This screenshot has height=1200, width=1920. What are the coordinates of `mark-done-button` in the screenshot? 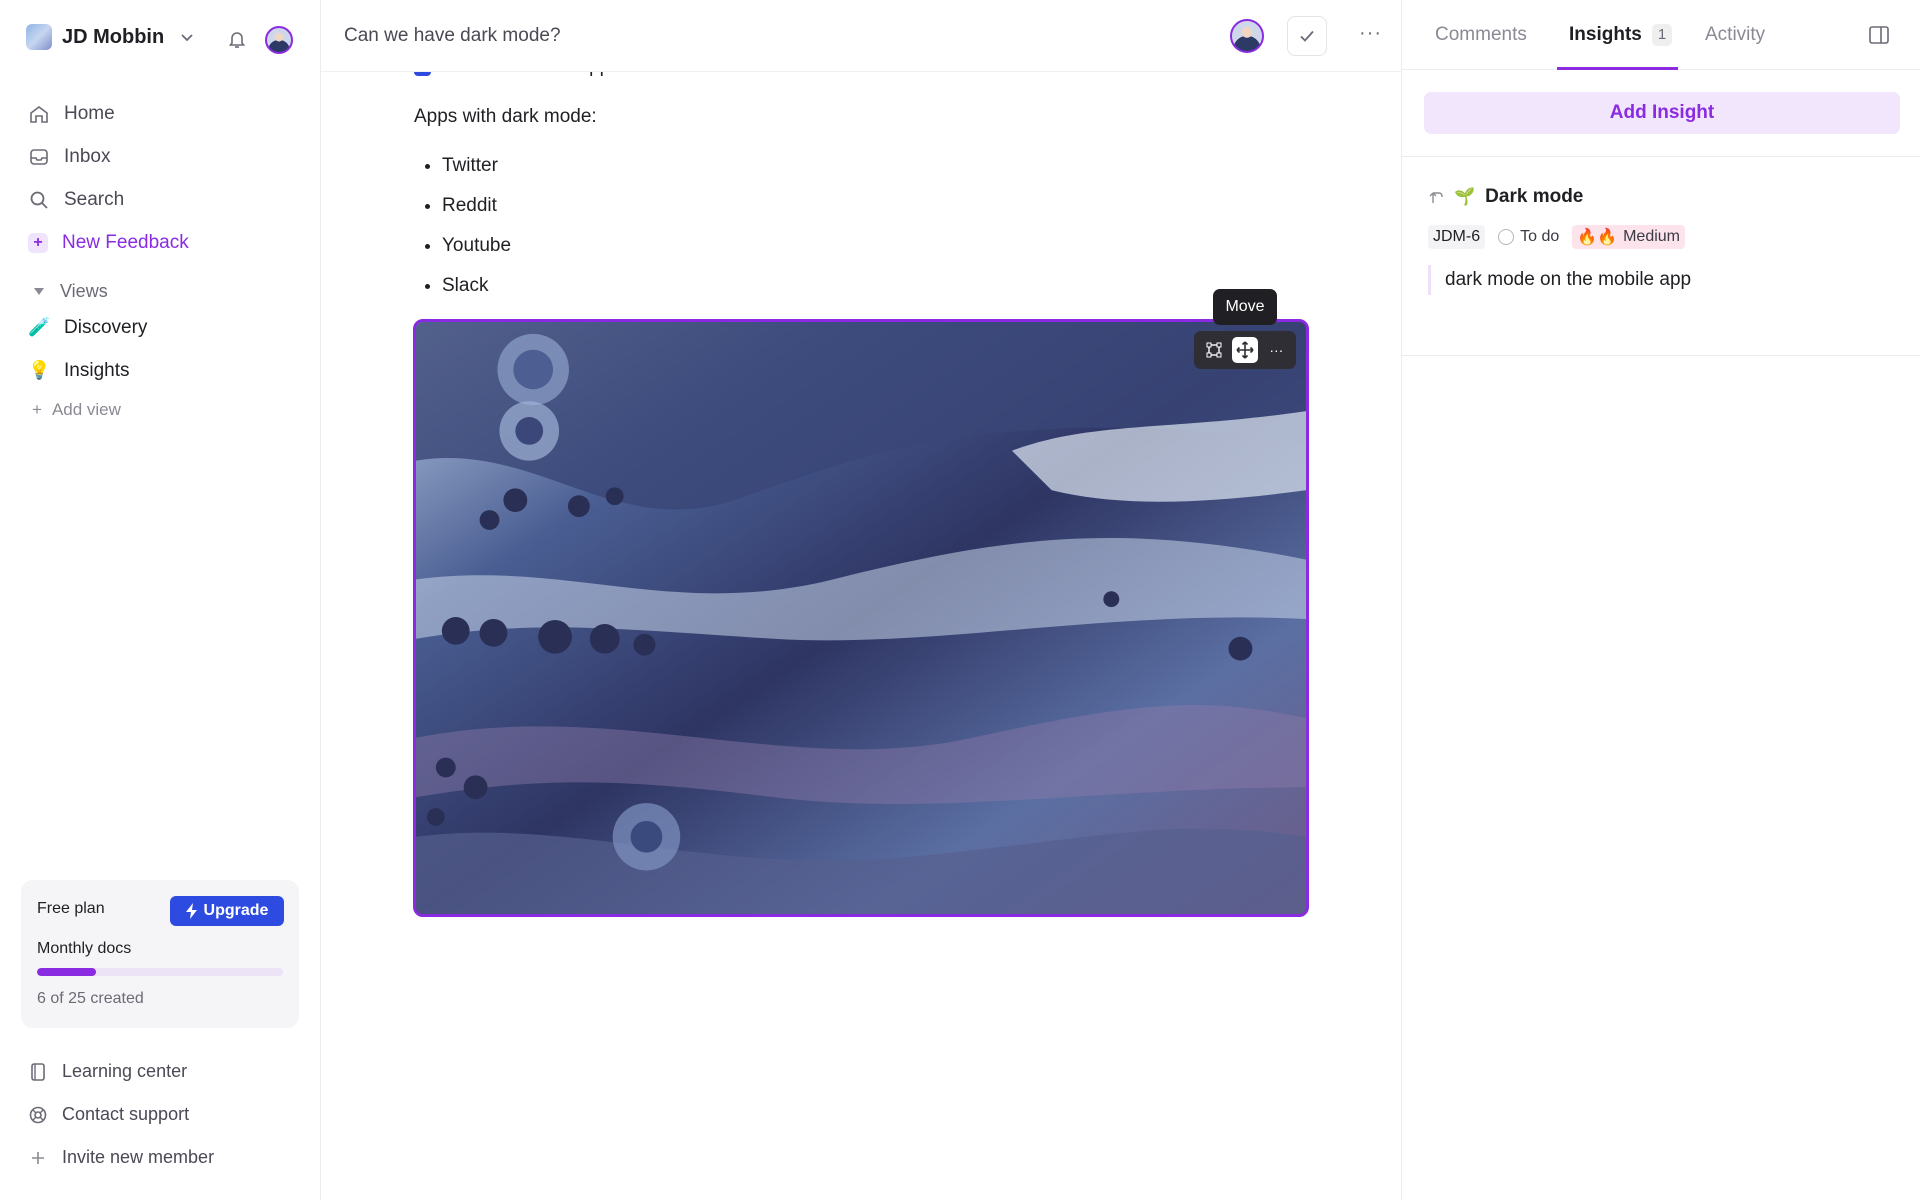 It's located at (1307, 36).